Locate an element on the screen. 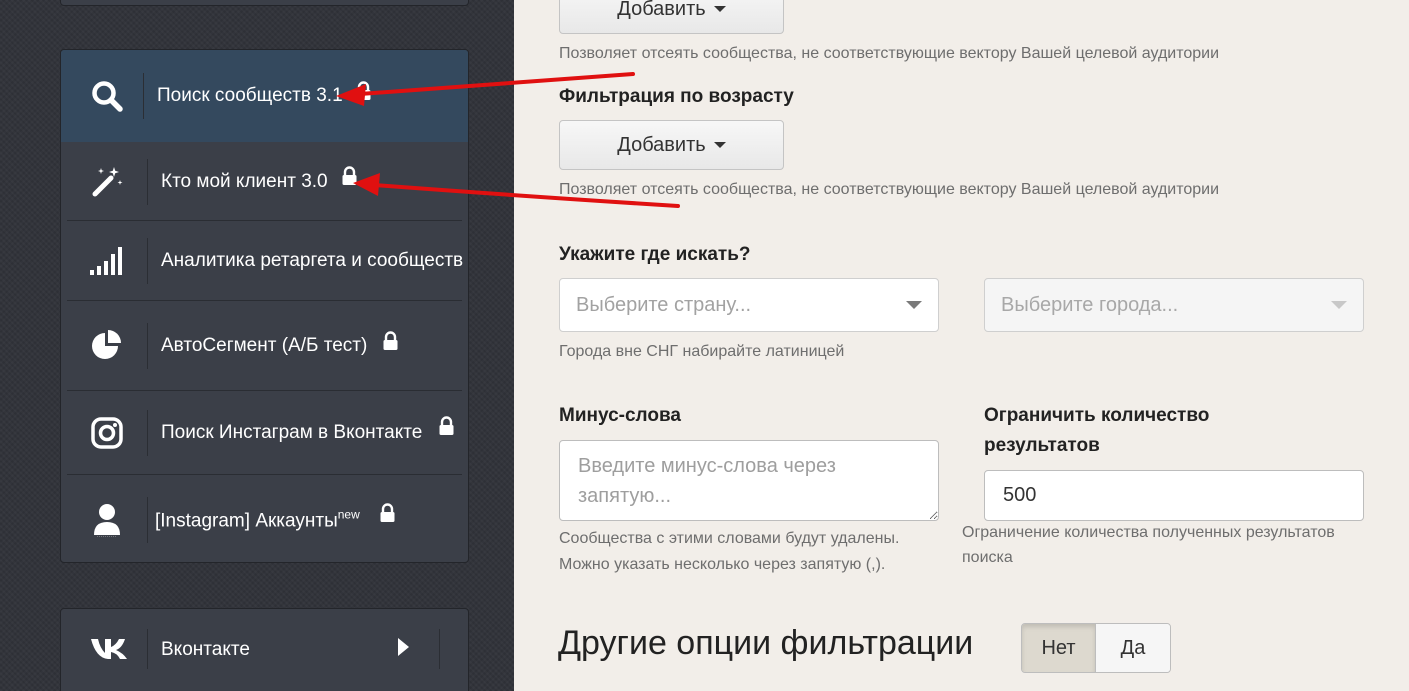  menu-item-instagram-accounts: [Instagram] Аккаунтыnew is located at coordinates (264, 518).